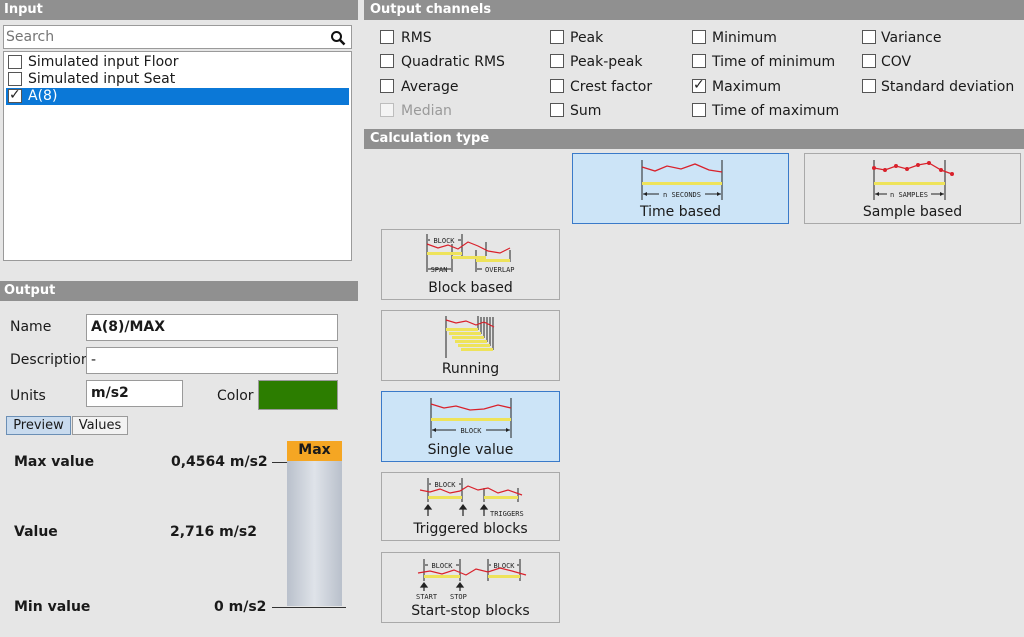 Image resolution: width=1024 pixels, height=637 pixels. I want to click on tab-values: Values, so click(100, 425).